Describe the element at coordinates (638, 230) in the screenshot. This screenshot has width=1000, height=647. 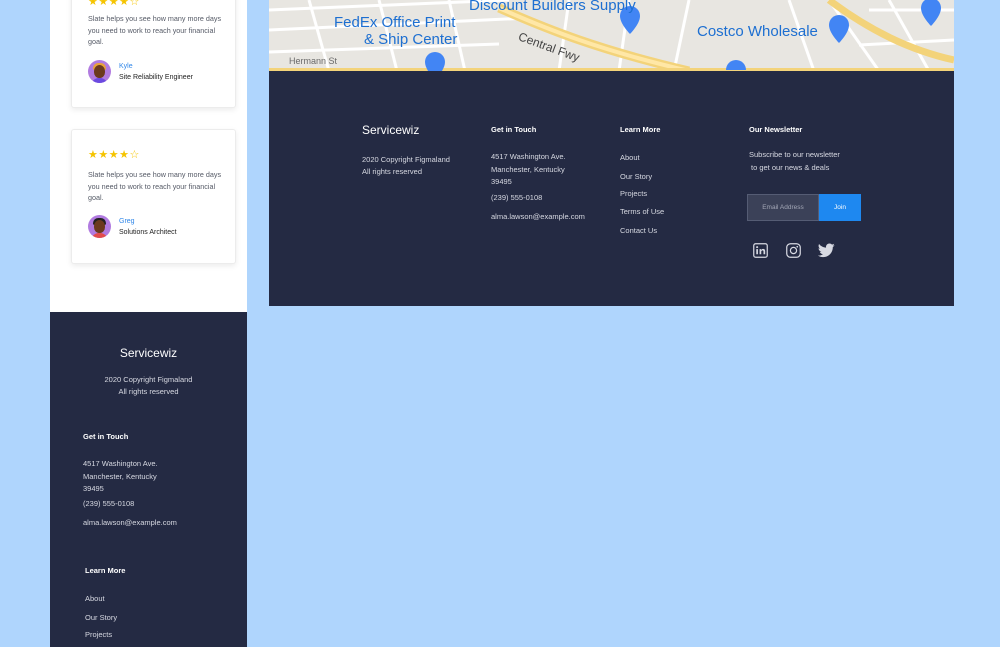
I see `footer-link-contact: Contact Us` at that location.